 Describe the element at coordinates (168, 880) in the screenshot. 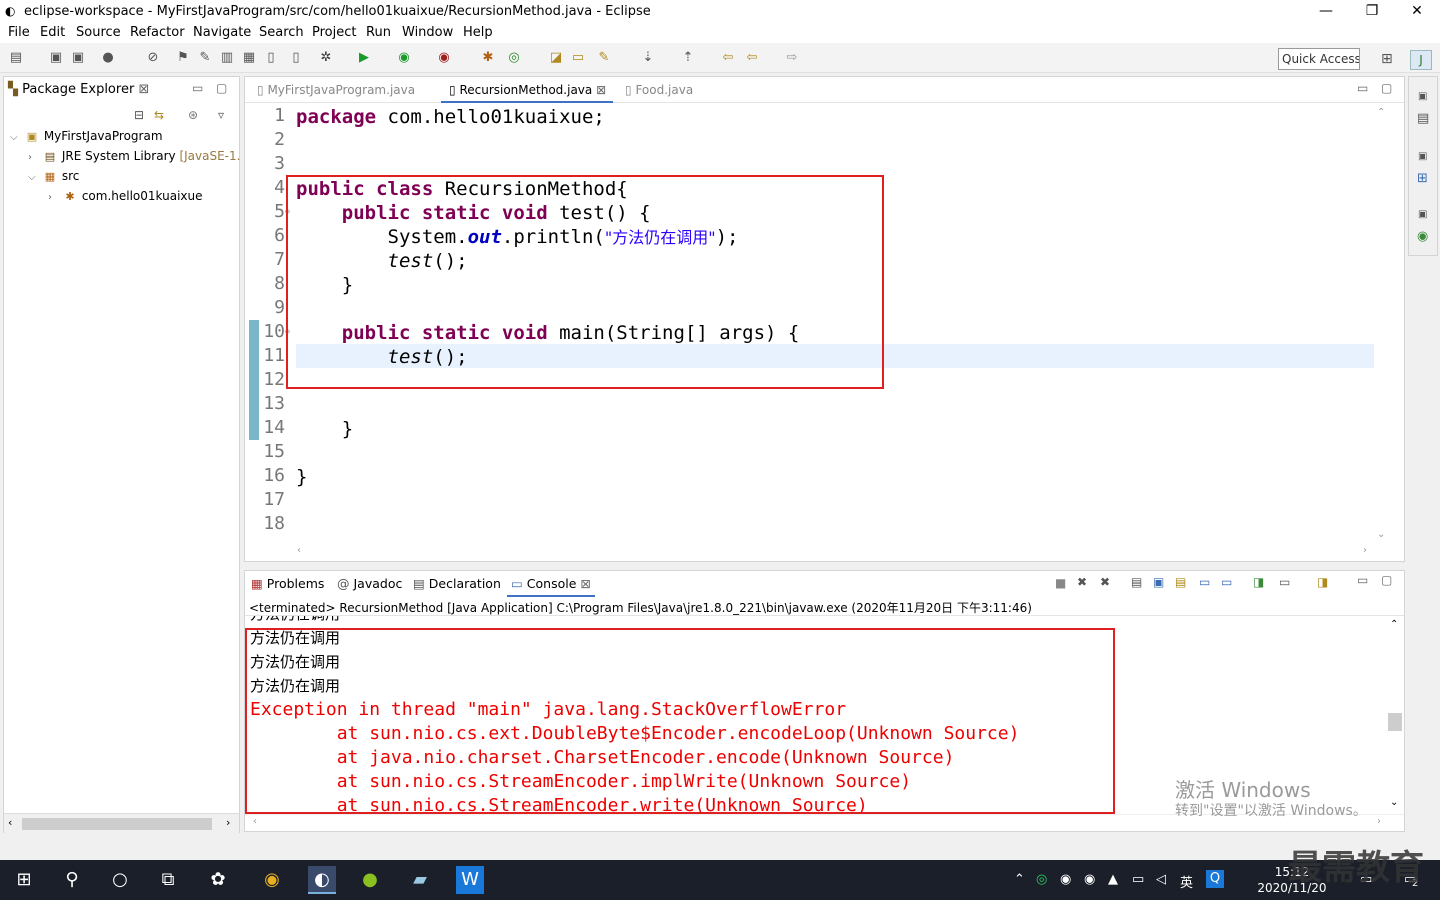

I see `task-view-icon: ⧉` at that location.